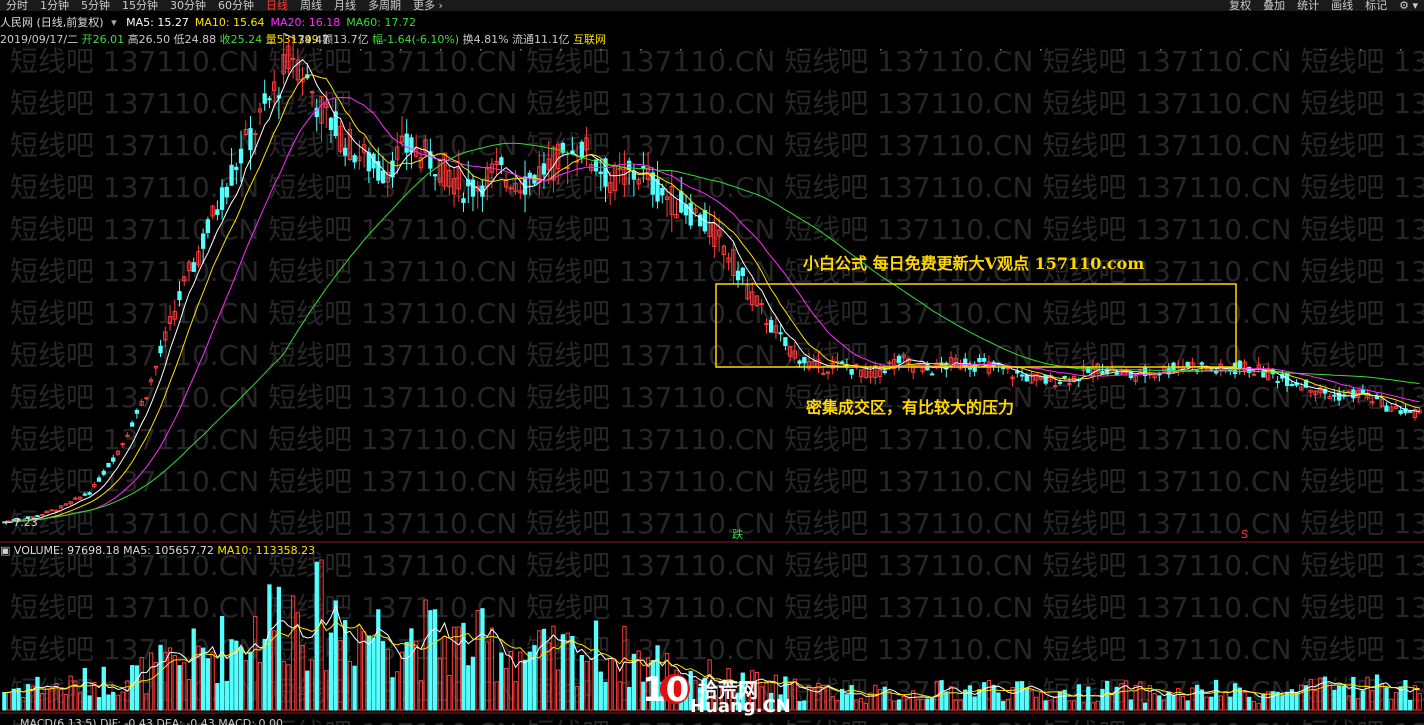  I want to click on dense-zone-box, so click(976, 325).